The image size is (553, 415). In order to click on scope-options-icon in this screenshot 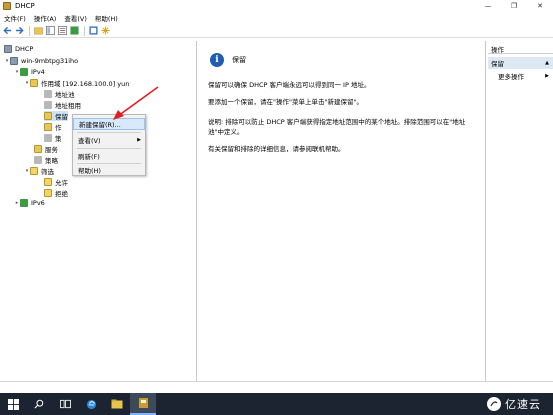, I will do `click(48, 127)`.